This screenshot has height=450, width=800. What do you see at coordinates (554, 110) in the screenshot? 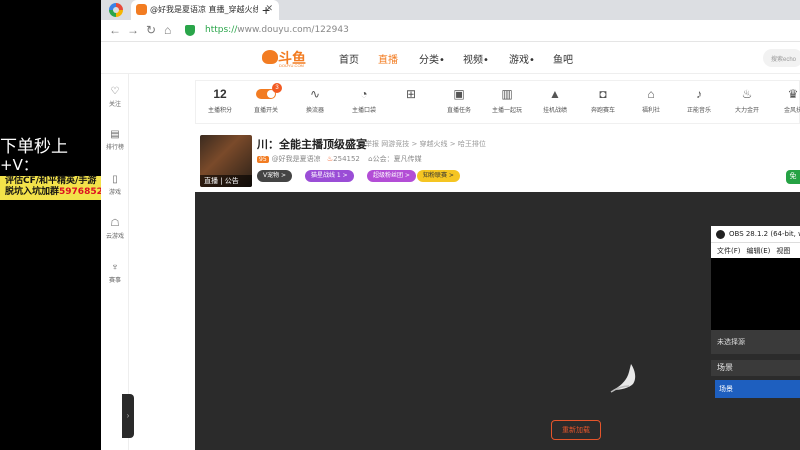
I see `toolbar-label: 挂机战绩` at bounding box center [554, 110].